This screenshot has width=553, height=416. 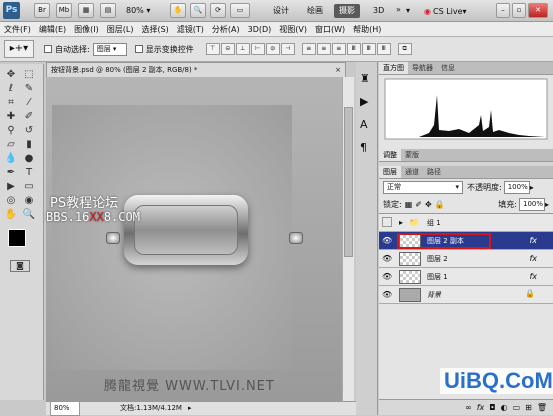 I want to click on move-tool-icon: ✥, so click(x=11, y=75).